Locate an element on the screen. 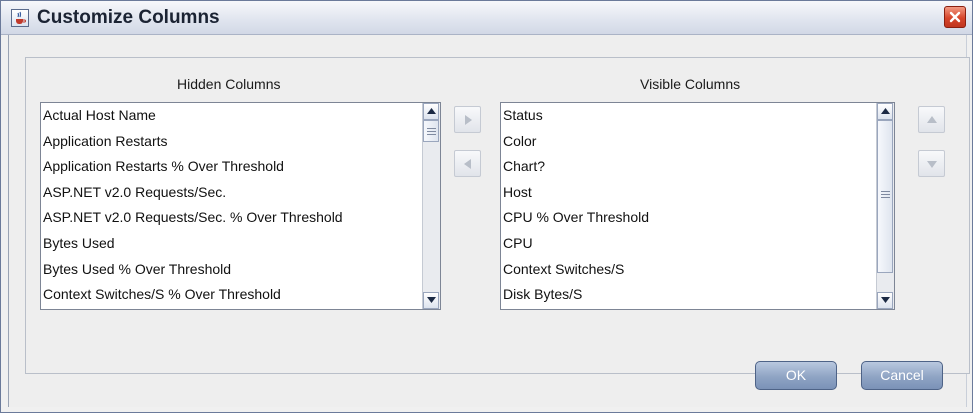 Image resolution: width=973 pixels, height=413 pixels. hidden-columns-header: Hidden Columns is located at coordinates (229, 84).